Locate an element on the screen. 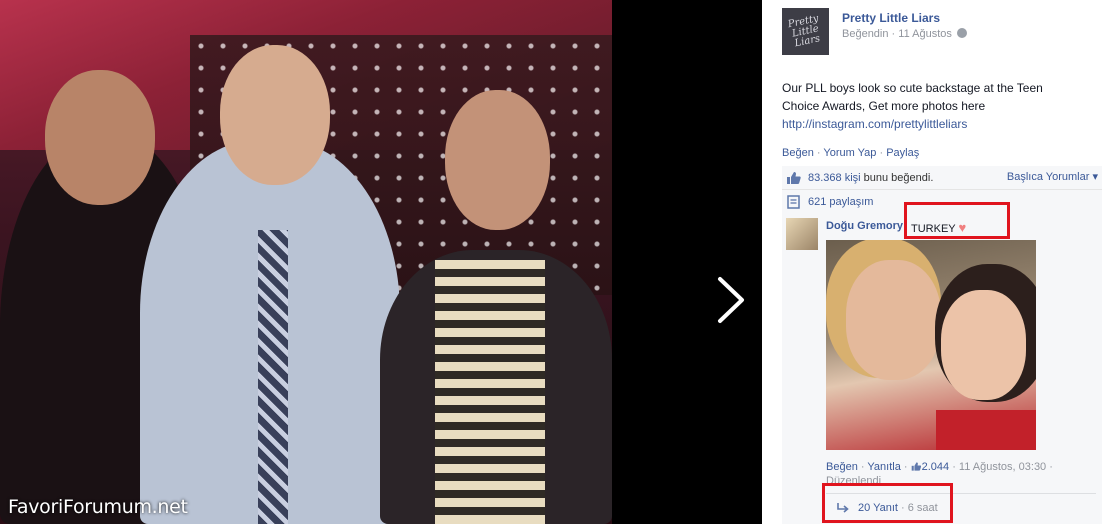 The image size is (1108, 524). comment-author-link: Doğu Gremory is located at coordinates (864, 226).